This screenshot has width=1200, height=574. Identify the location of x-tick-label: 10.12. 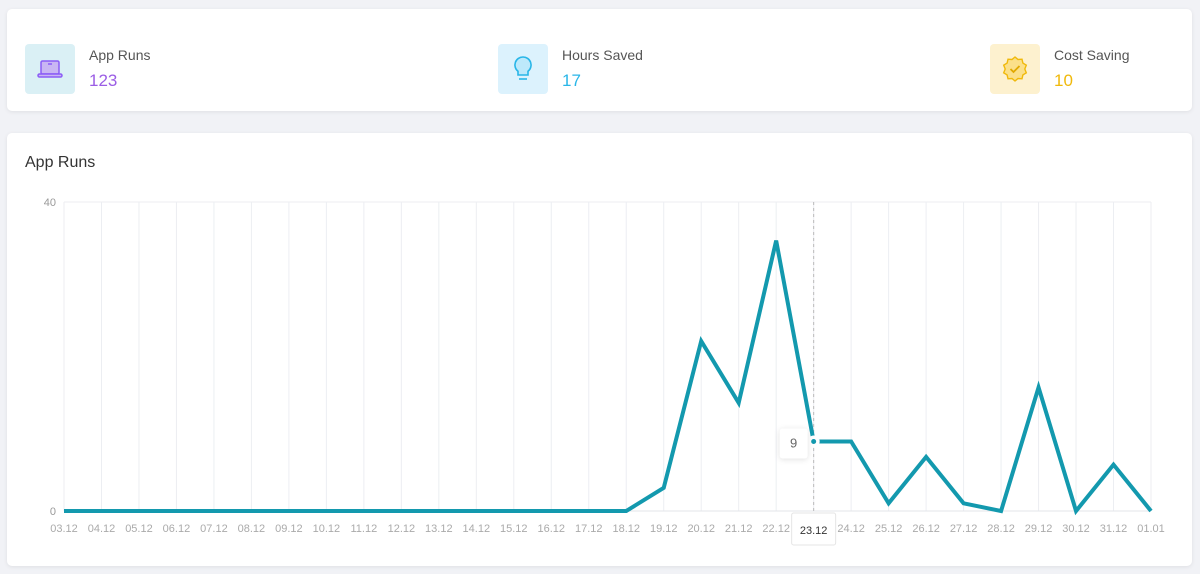
(327, 529).